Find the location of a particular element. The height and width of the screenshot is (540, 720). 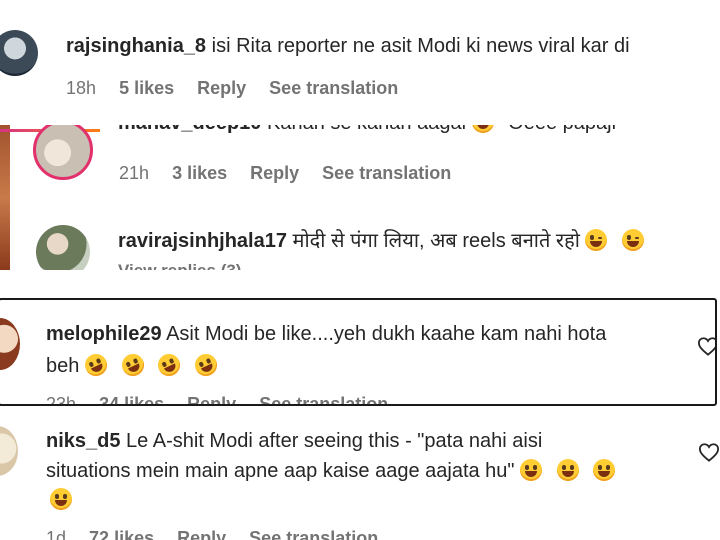

username: niks_d5 is located at coordinates (83, 441).